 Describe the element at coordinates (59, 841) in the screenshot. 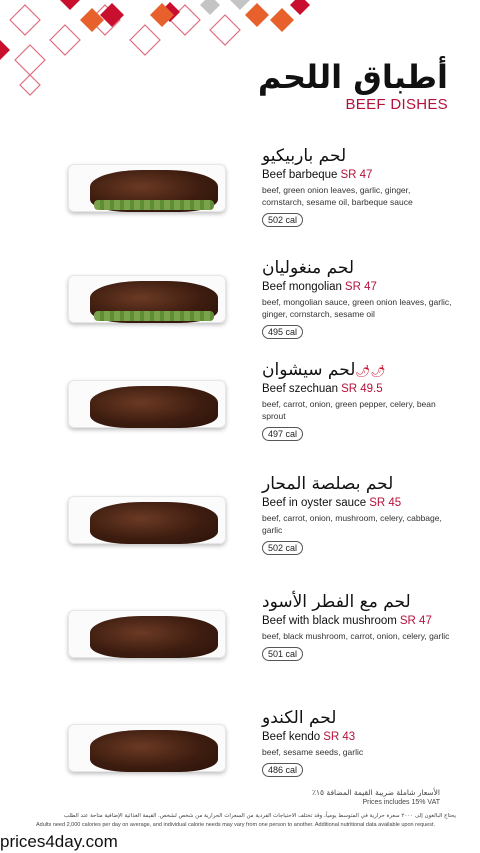

I see `watermark: prices4day.com` at that location.